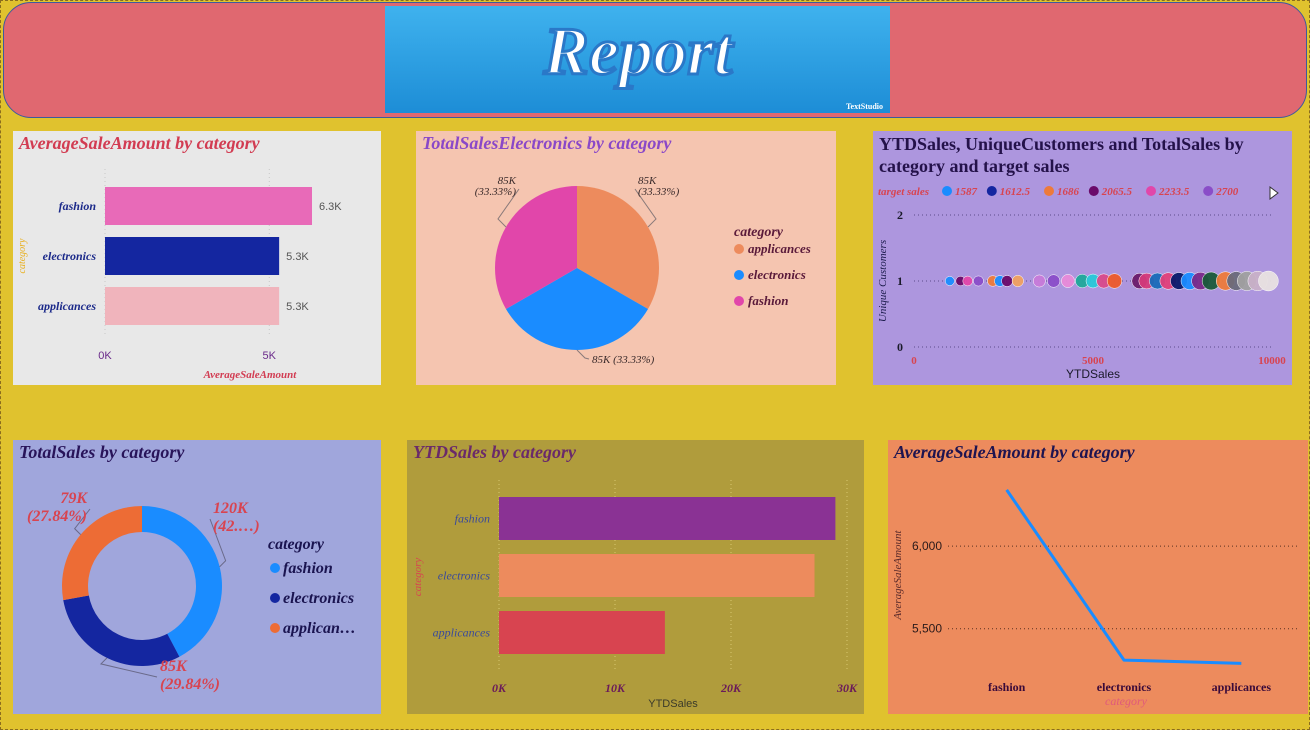 The width and height of the screenshot is (1310, 730). I want to click on legend-label: 1612.5, so click(1015, 192).